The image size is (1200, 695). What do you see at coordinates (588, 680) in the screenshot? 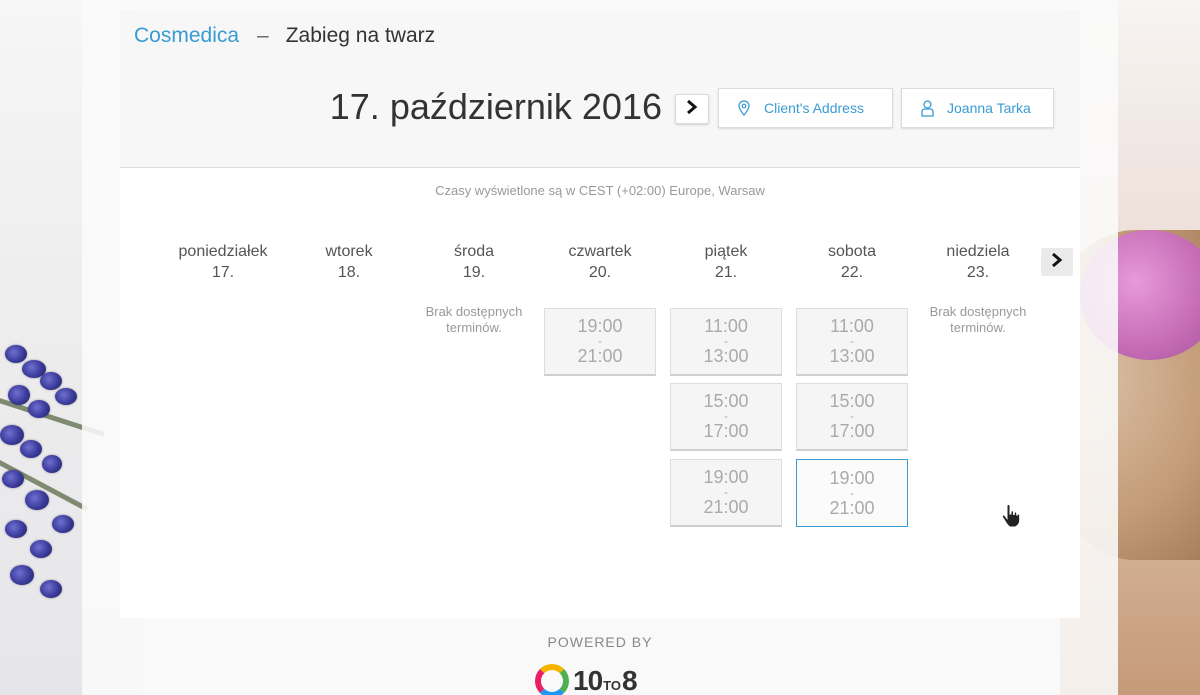
I see `logo-text-10: 10` at bounding box center [588, 680].